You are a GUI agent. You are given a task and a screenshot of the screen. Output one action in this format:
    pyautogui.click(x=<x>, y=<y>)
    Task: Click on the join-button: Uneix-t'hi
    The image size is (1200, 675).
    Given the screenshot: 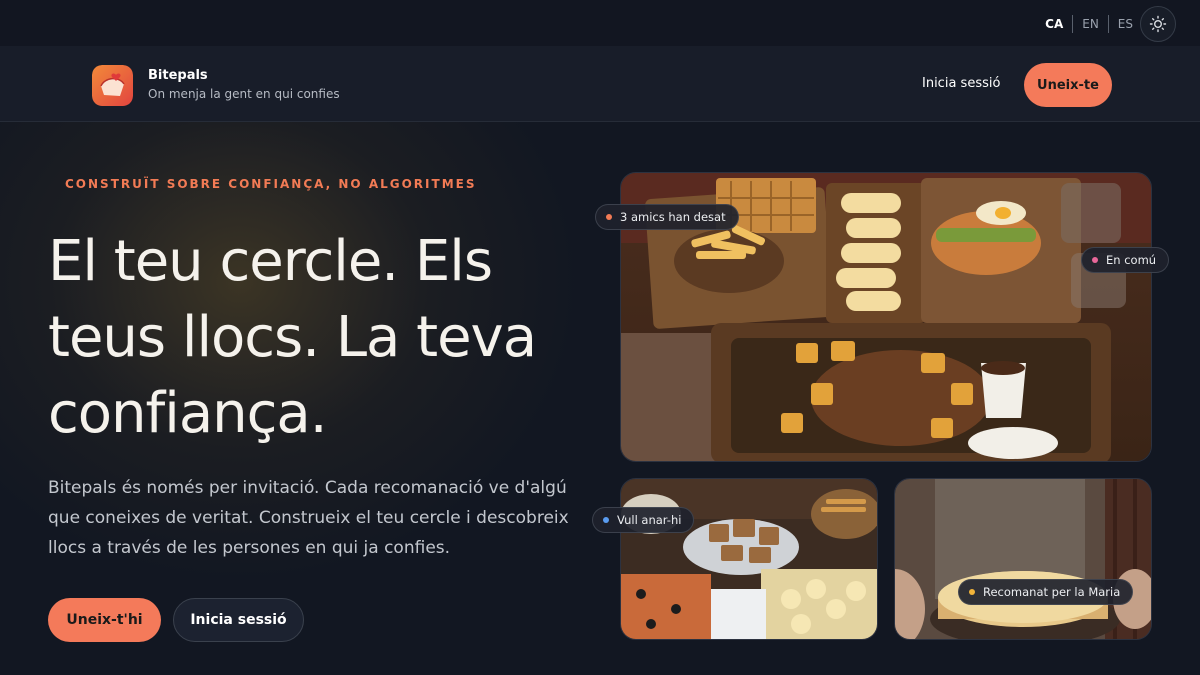 What is the action you would take?
    pyautogui.click(x=104, y=620)
    